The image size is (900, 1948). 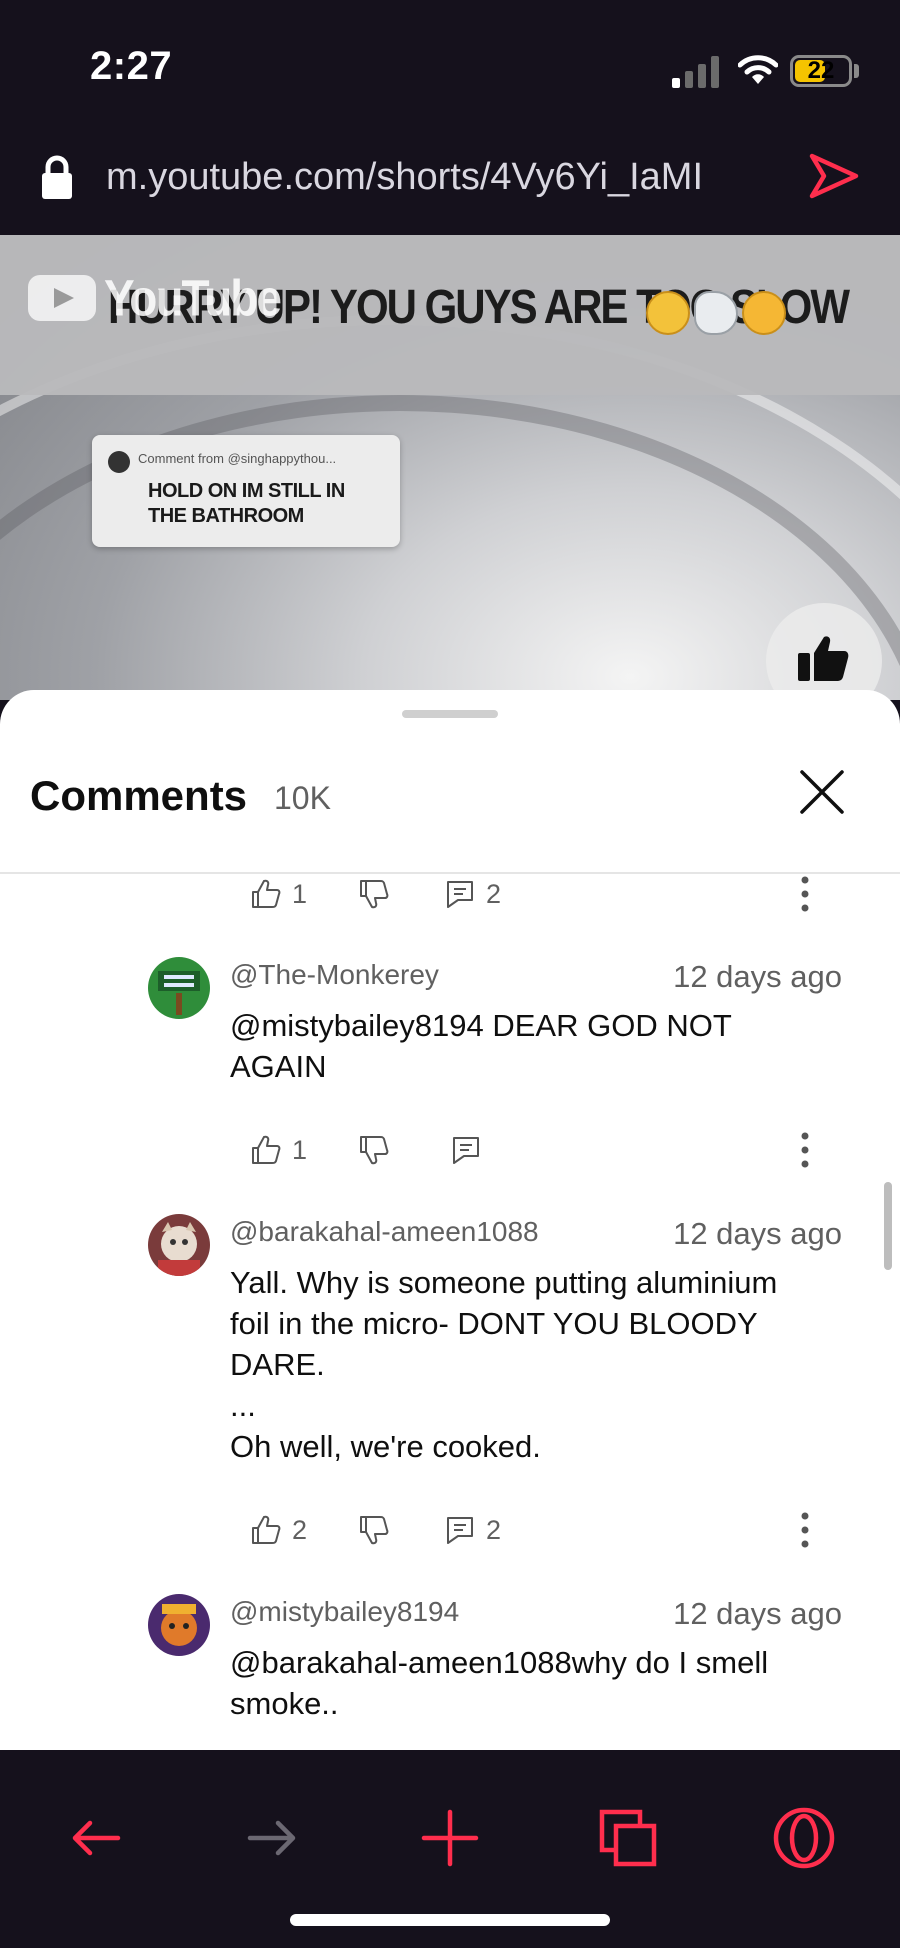 I want to click on status-bar: 2:27 22, so click(x=450, y=60).